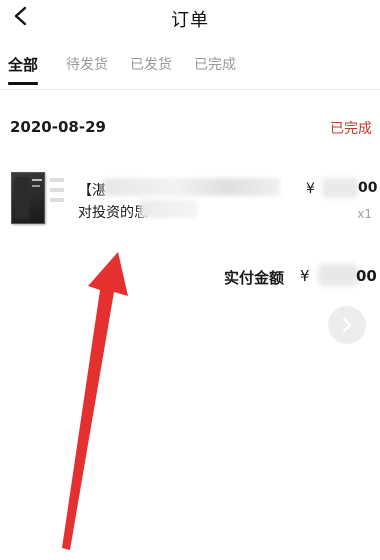 This screenshot has width=380, height=560. I want to click on nav-bar: 订单, so click(190, 19).